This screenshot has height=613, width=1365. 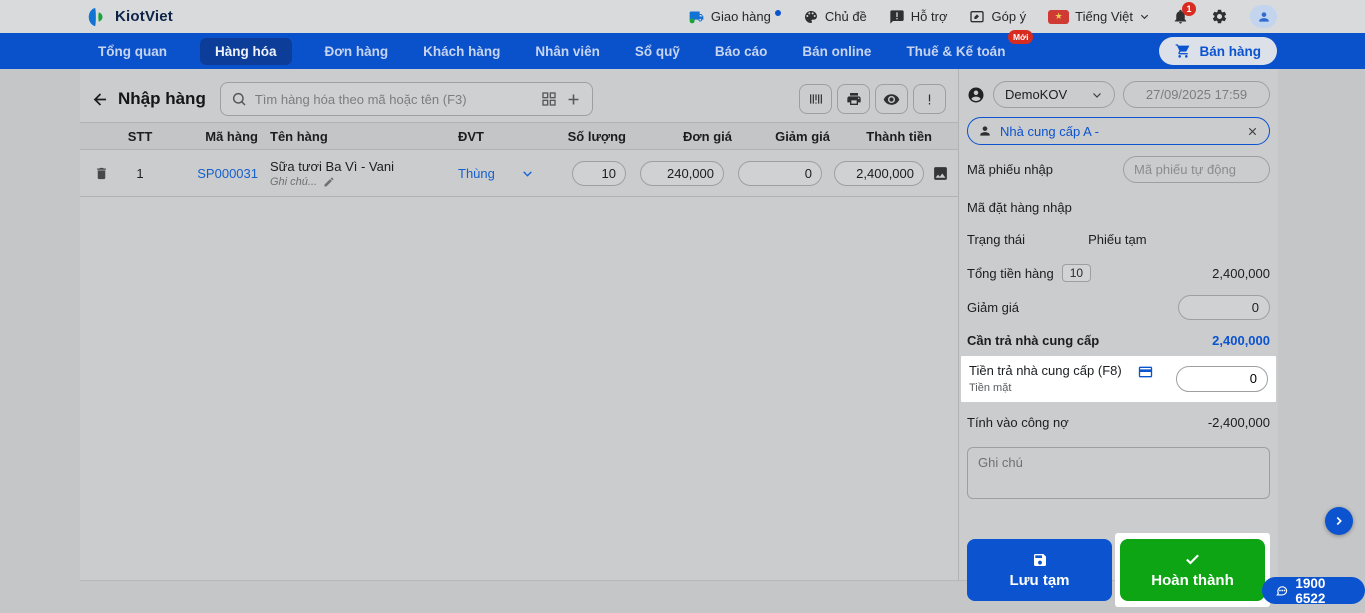 What do you see at coordinates (492, 173) in the screenshot?
I see `unit-select: Thùng` at bounding box center [492, 173].